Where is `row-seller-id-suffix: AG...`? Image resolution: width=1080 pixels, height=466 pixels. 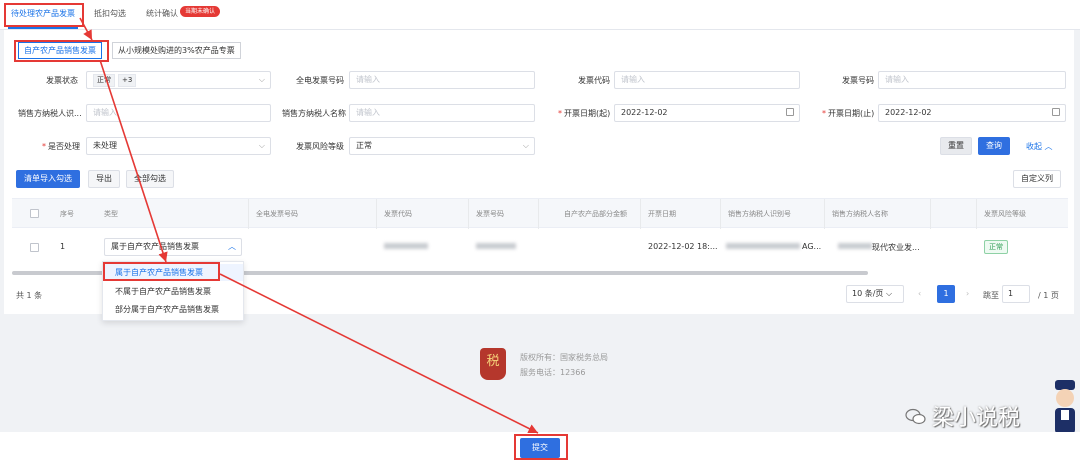
row-seller-id-suffix: AG... is located at coordinates (812, 246).